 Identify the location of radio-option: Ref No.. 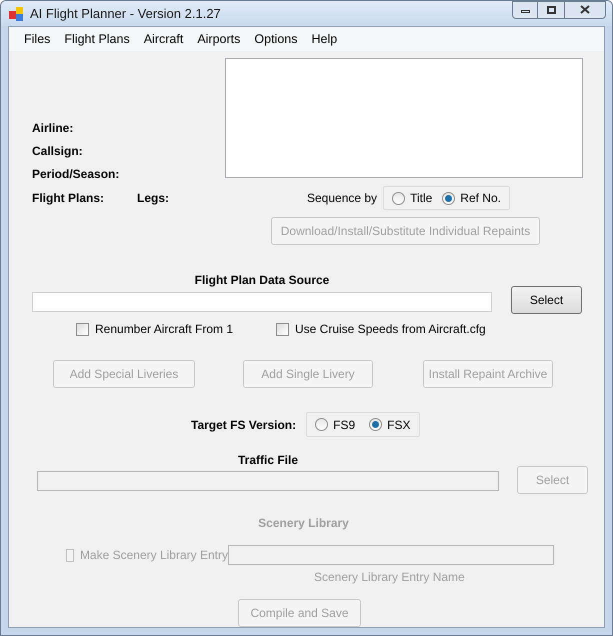
(471, 198).